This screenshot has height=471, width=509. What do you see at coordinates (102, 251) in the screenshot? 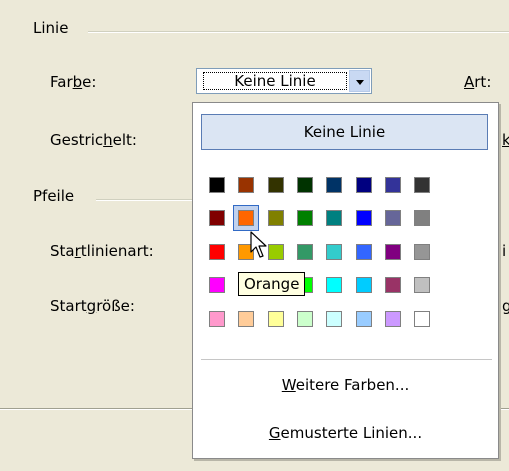
I see `start-type-label: Startlinienart:` at bounding box center [102, 251].